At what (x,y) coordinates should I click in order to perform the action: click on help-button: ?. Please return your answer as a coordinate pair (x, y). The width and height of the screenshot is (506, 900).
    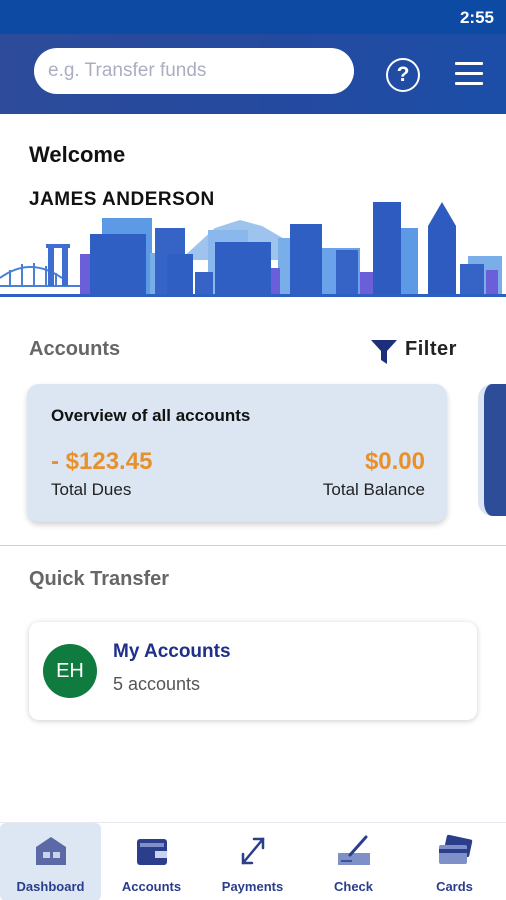
    Looking at the image, I should click on (403, 75).